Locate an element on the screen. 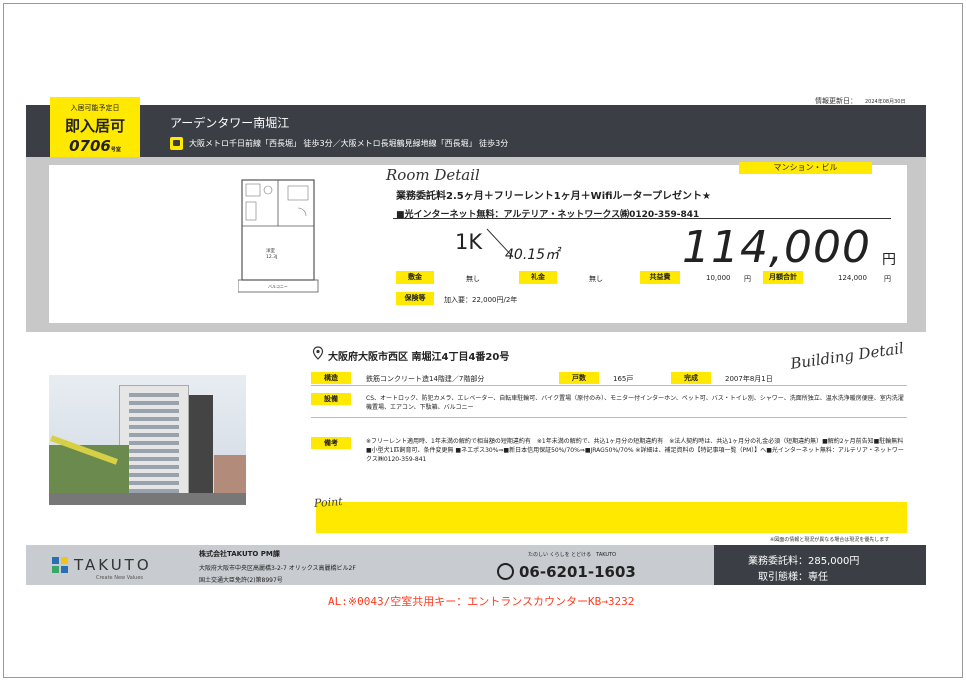 This screenshot has height=681, width=966. monthly-total-label: 月額合計 is located at coordinates (783, 277).